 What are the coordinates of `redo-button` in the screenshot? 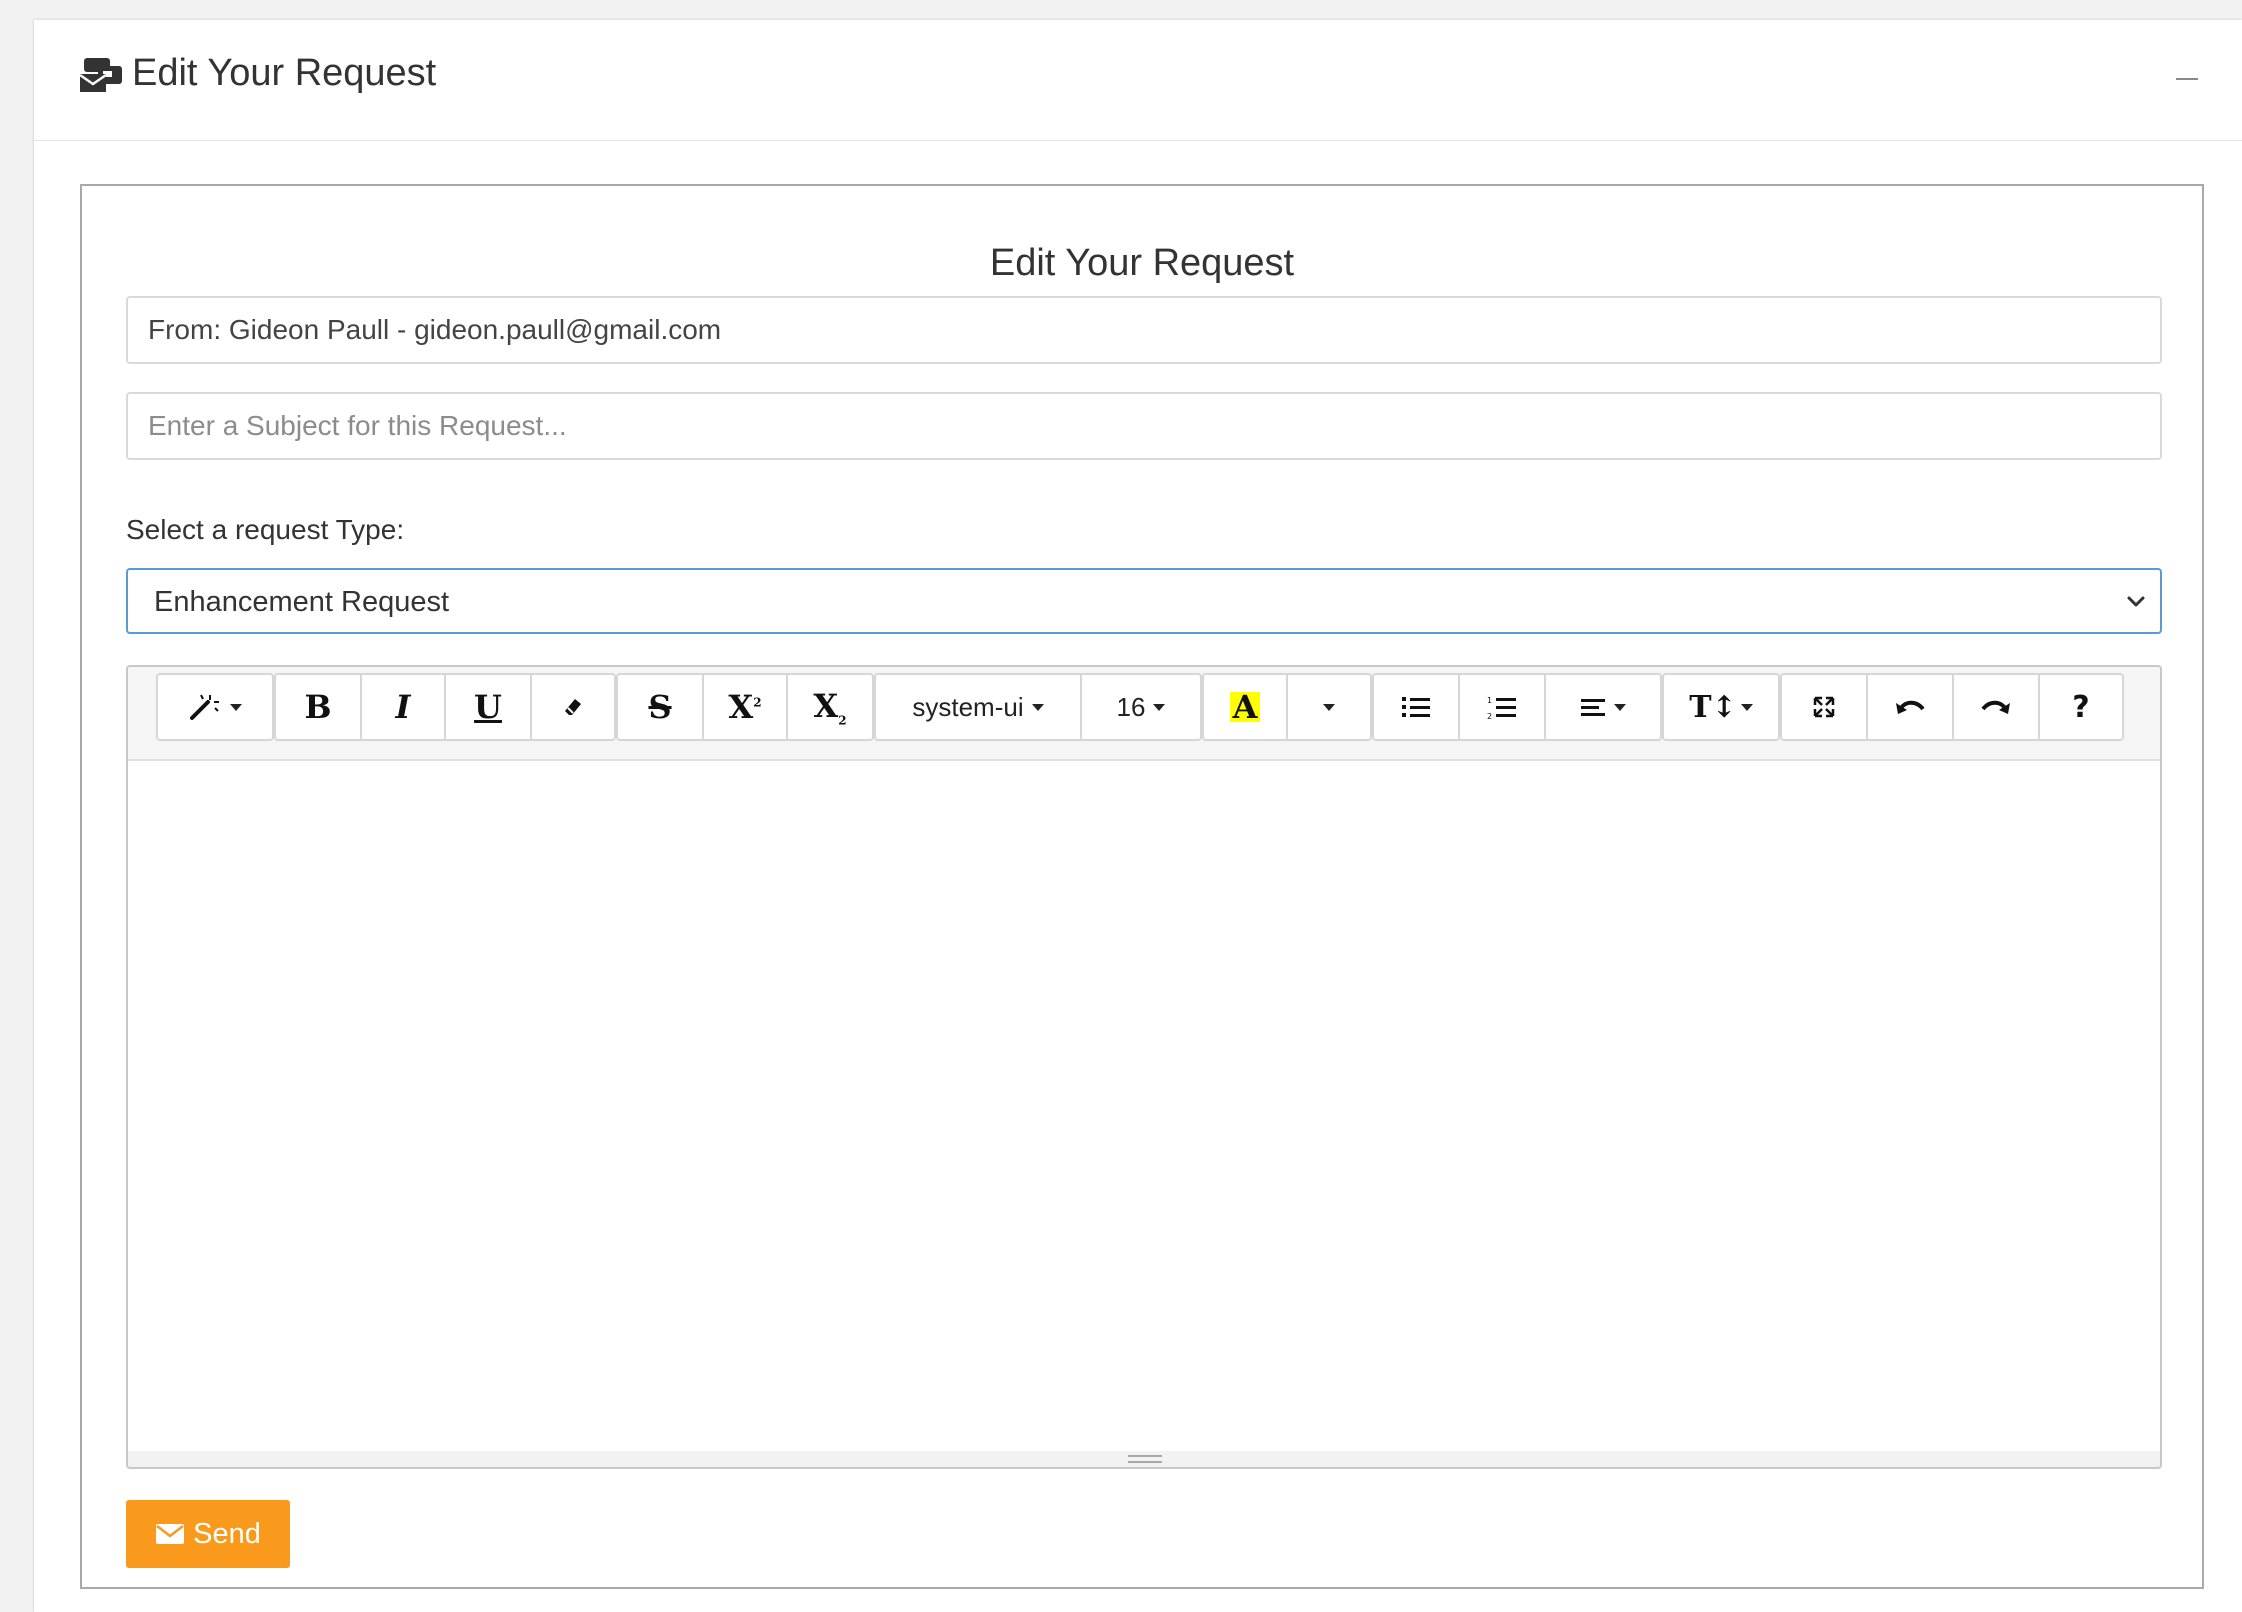 It's located at (1996, 707).